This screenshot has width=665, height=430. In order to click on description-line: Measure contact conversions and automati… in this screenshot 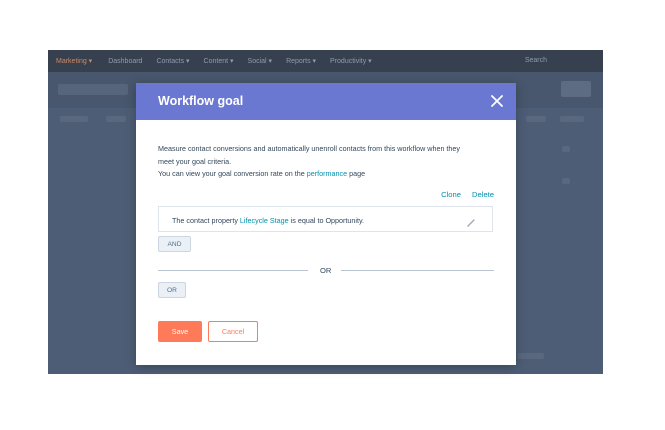, I will do `click(309, 148)`.